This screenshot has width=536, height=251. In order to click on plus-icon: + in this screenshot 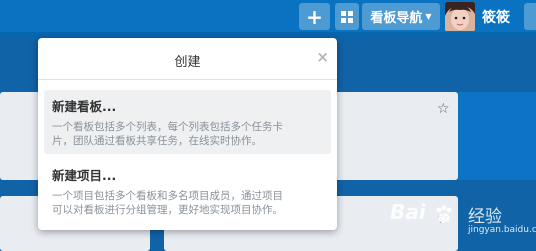, I will do `click(314, 16)`.